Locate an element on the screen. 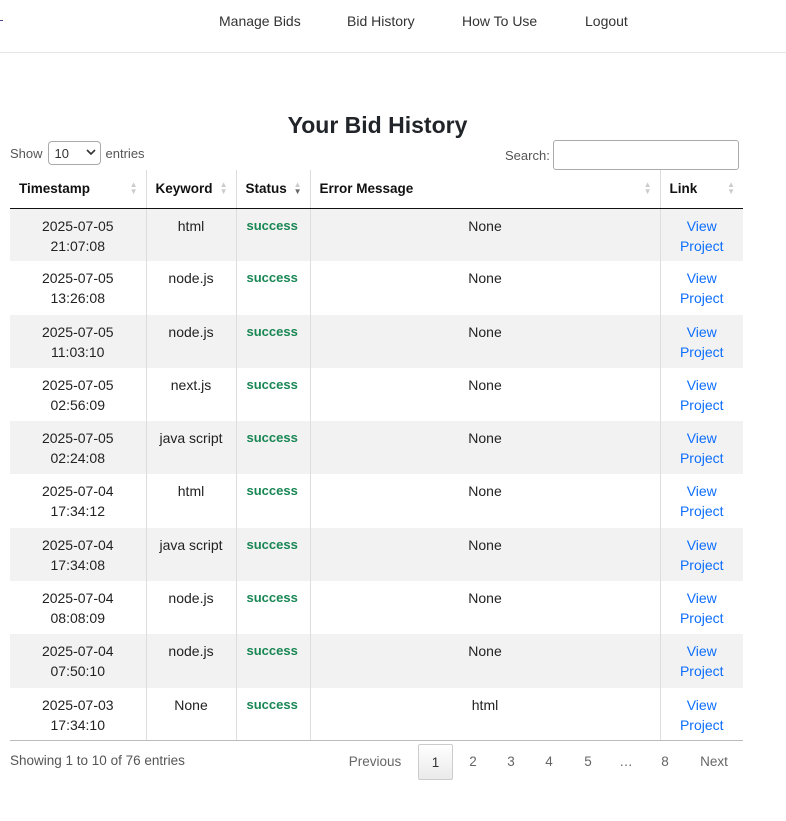 Image resolution: width=786 pixels, height=821 pixels. nav-bid-history: Bid History is located at coordinates (381, 21).